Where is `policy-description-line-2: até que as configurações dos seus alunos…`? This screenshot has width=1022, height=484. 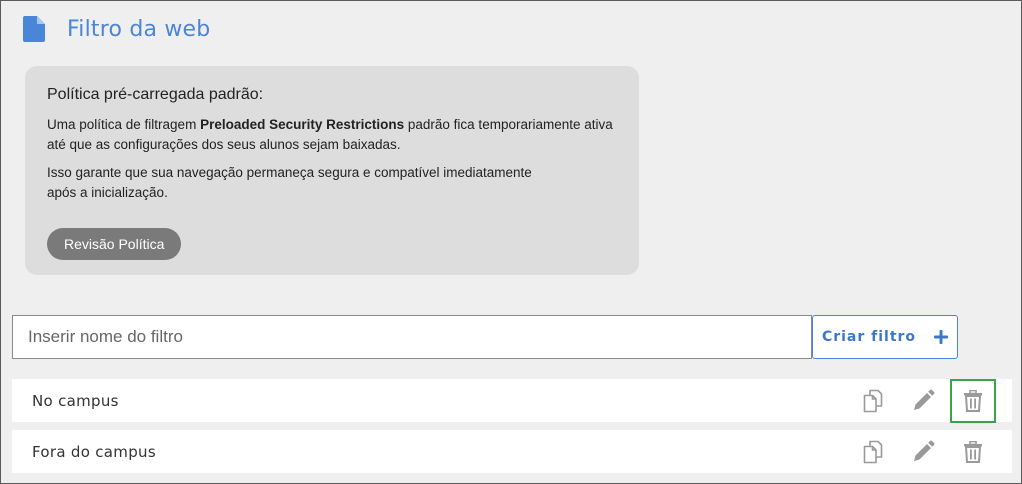
policy-description-line-2: até que as configurações dos seus alunos… is located at coordinates (224, 144).